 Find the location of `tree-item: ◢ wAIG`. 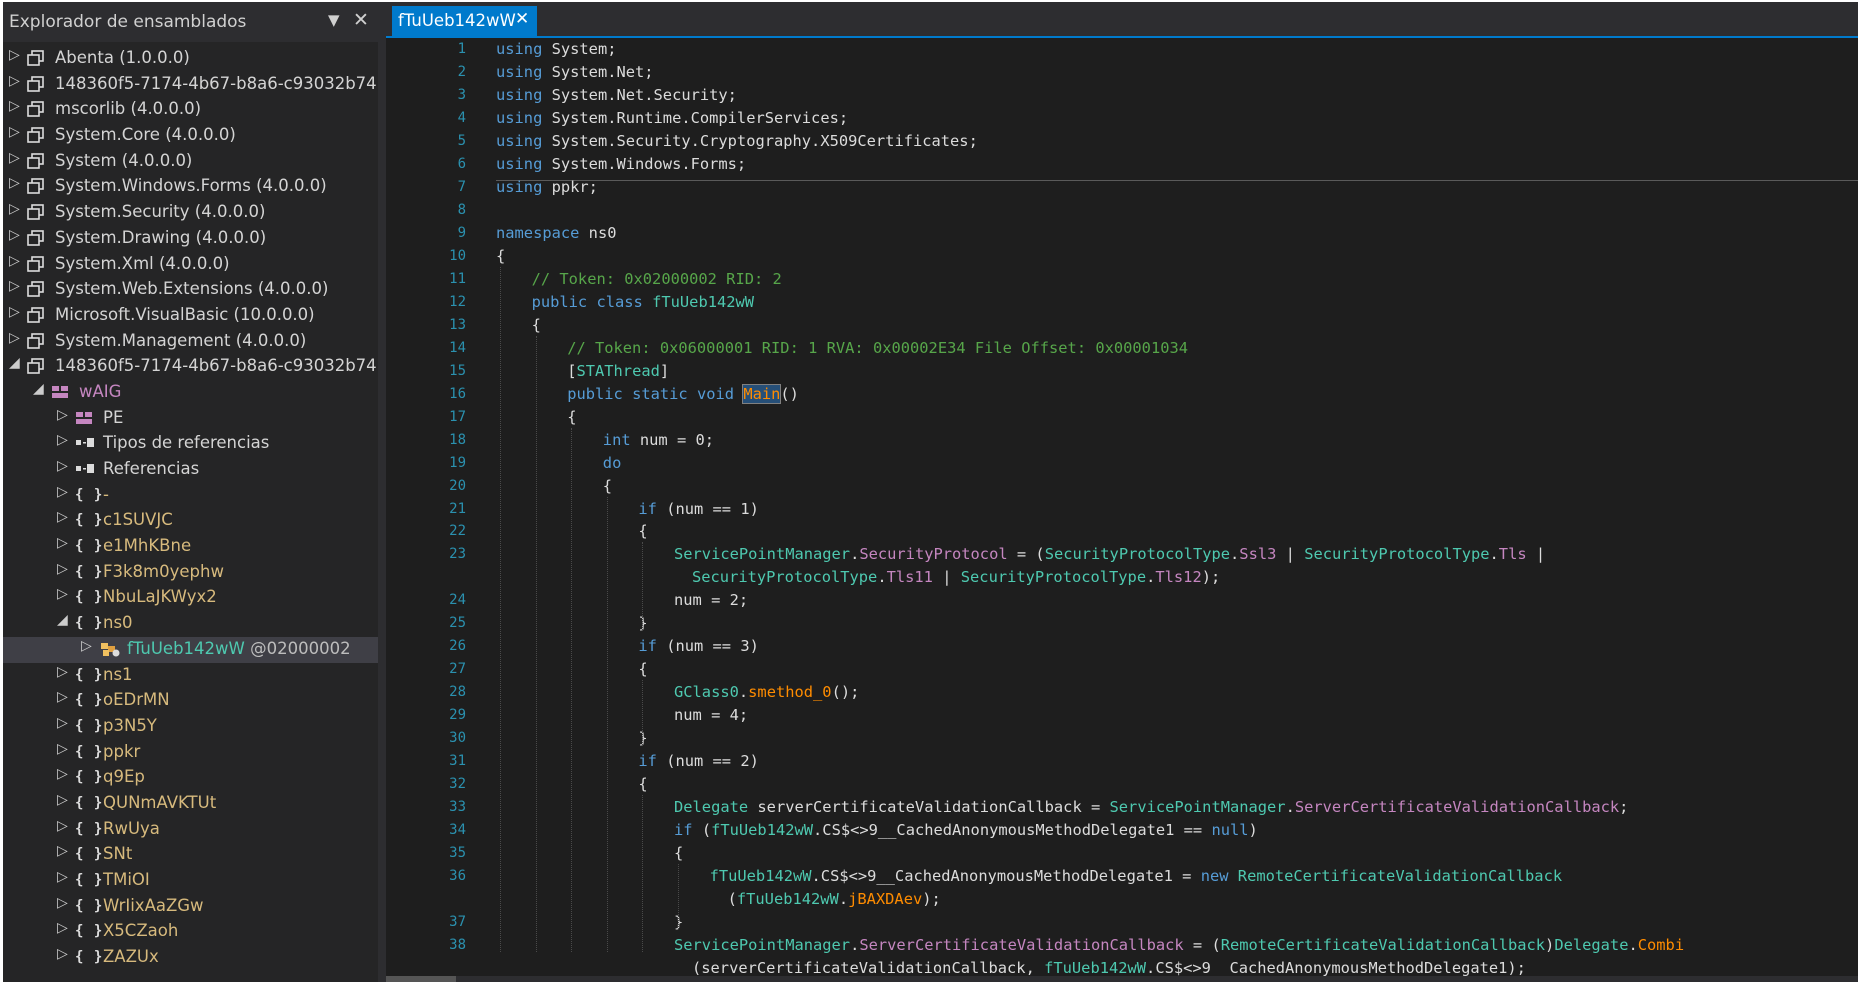

tree-item: ◢ wAIG is located at coordinates (190, 393).